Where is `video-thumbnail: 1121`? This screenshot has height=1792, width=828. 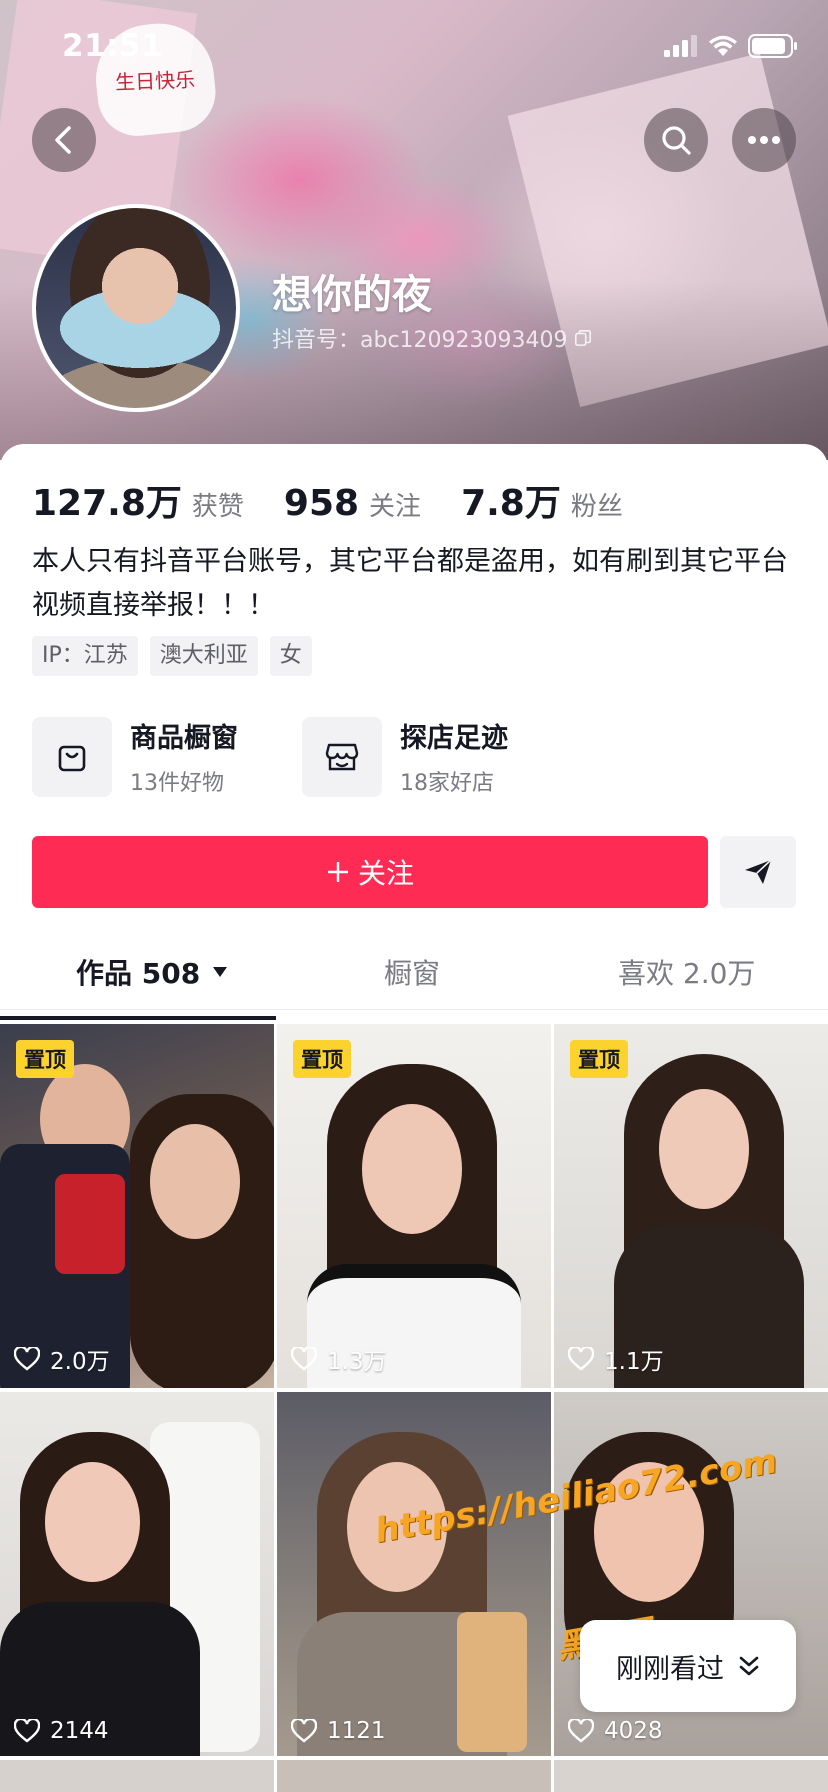 video-thumbnail: 1121 is located at coordinates (414, 1574).